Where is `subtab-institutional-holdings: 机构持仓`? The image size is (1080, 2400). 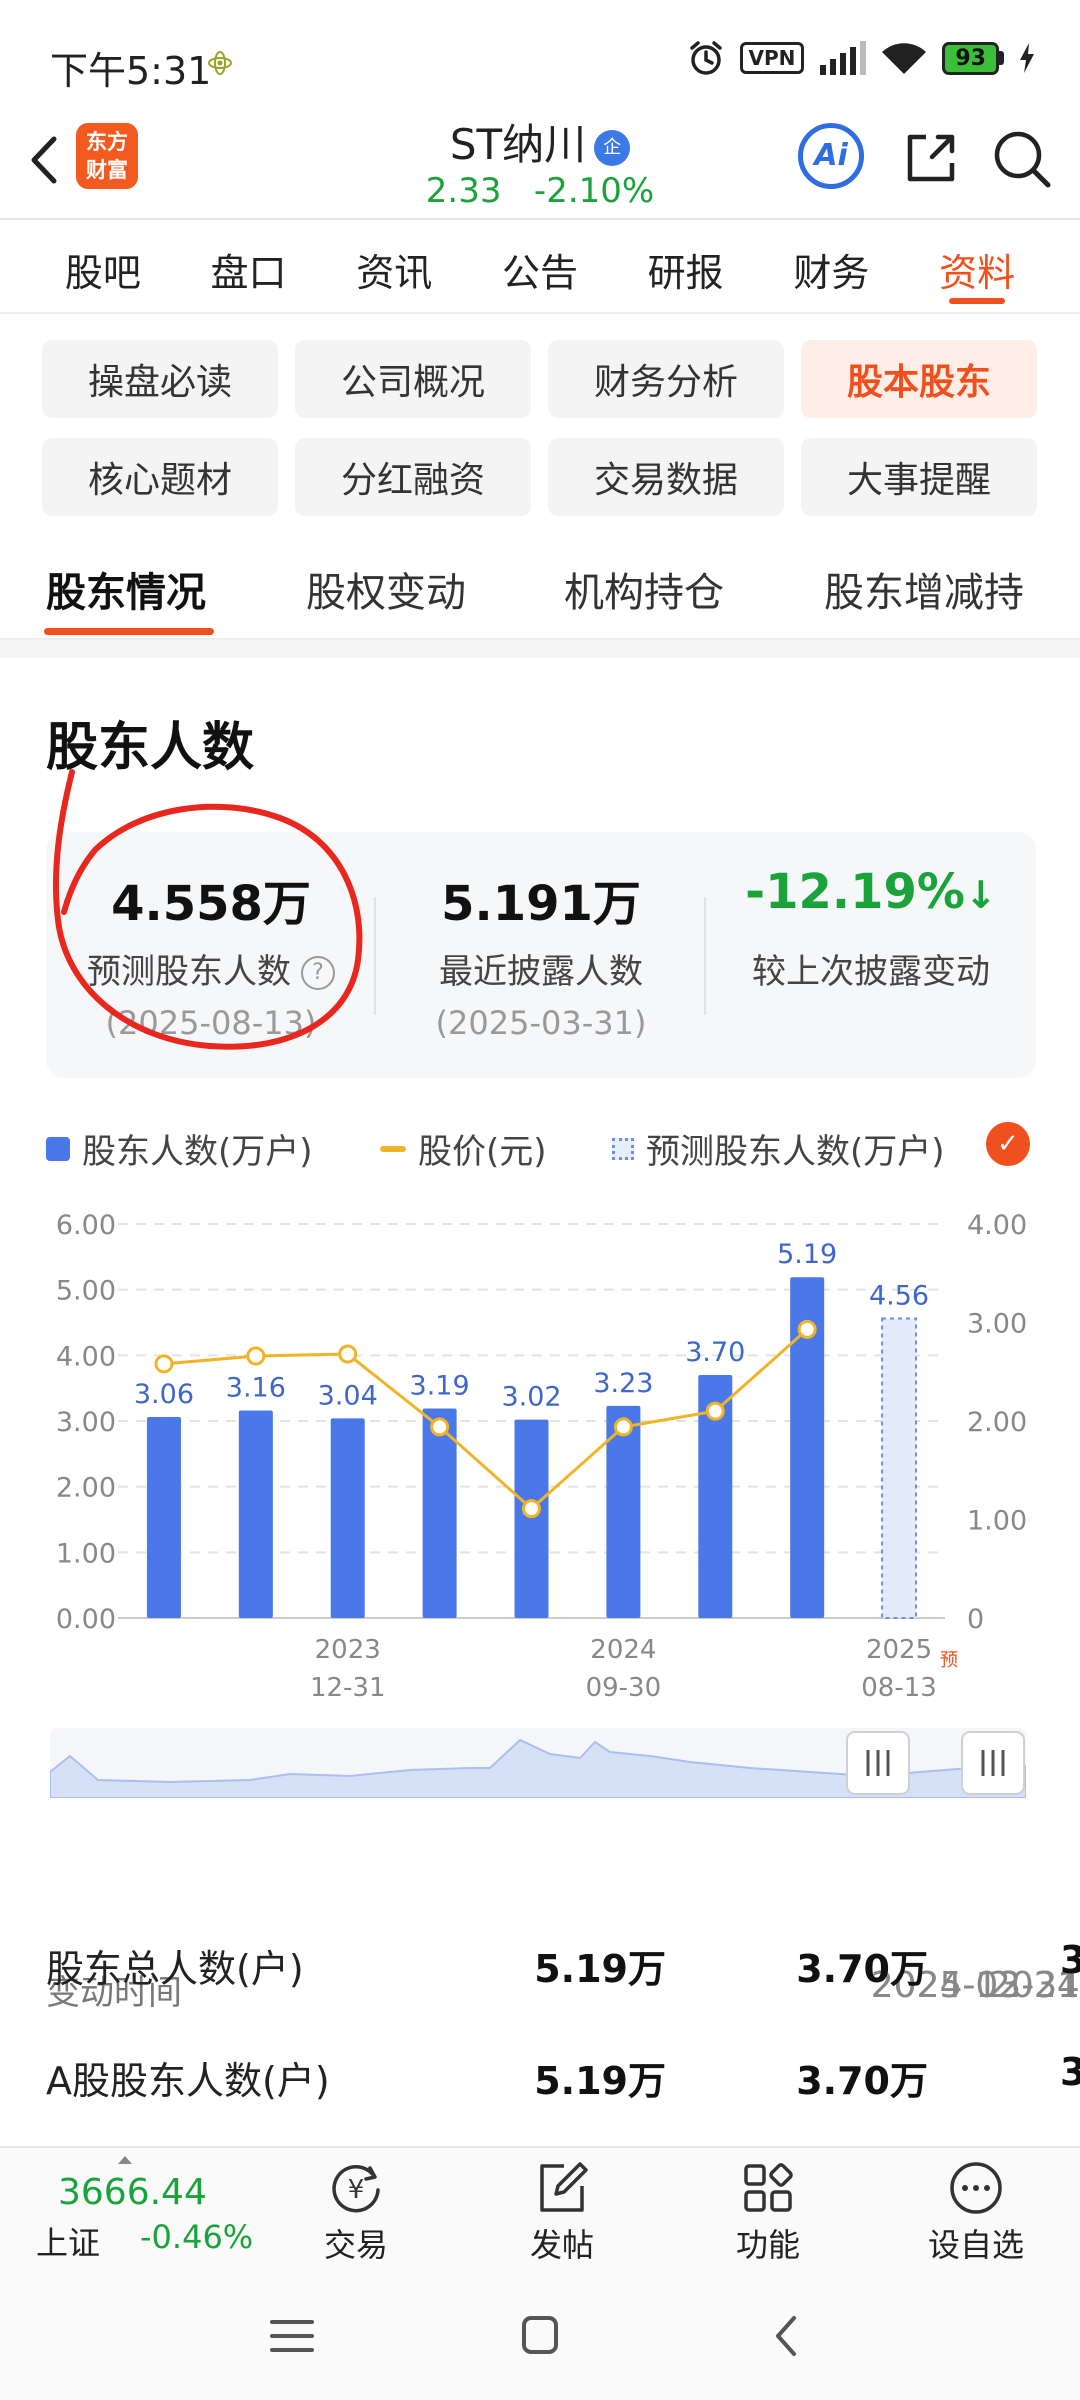
subtab-institutional-holdings: 机构持仓 is located at coordinates (644, 589).